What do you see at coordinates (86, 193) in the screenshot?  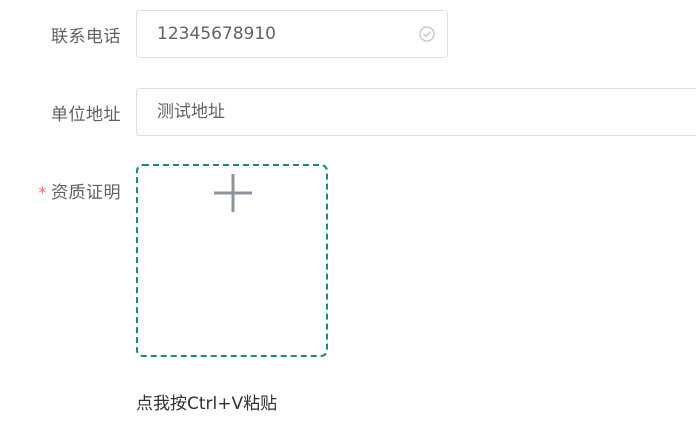 I see `certificate-label-text: 资质证明` at bounding box center [86, 193].